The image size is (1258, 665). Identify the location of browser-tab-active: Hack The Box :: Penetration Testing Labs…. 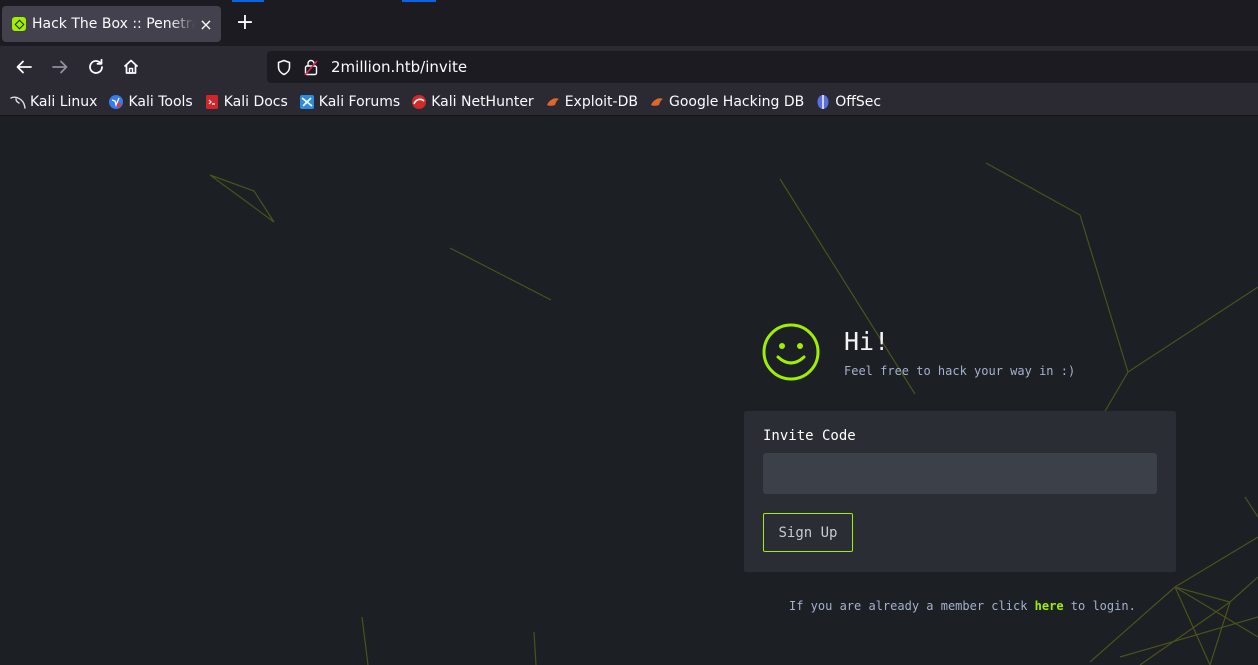
(111, 24).